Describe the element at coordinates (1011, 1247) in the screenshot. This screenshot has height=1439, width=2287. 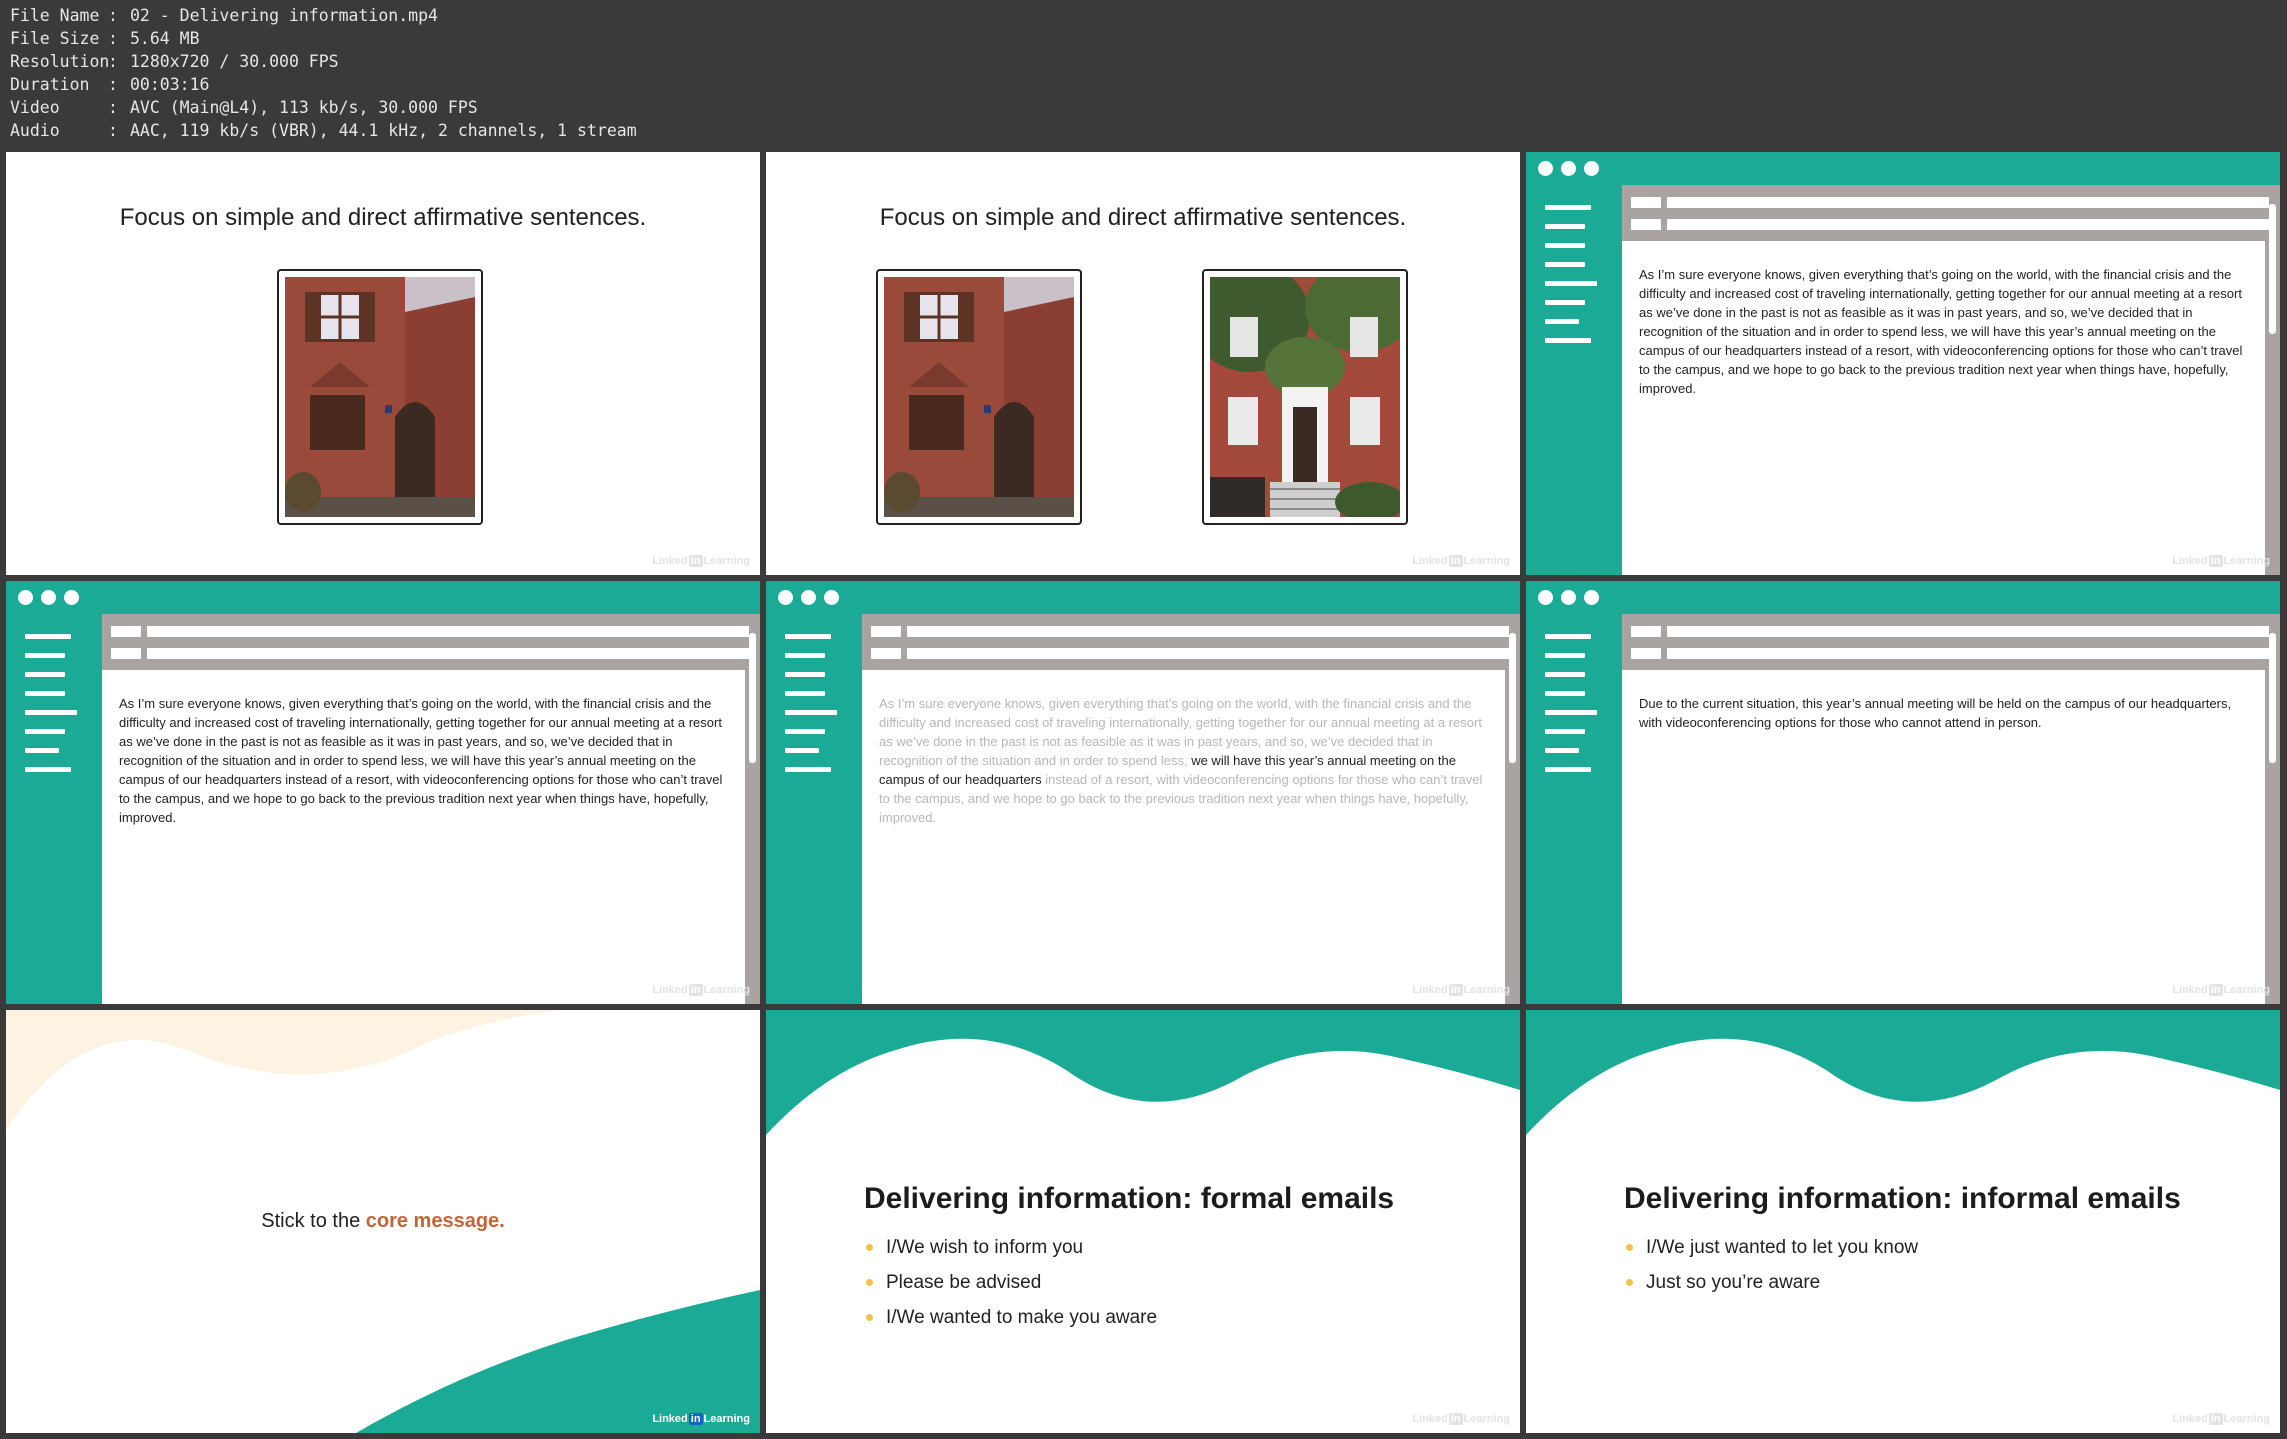
I see `list-item: I/We wish to inform you` at that location.